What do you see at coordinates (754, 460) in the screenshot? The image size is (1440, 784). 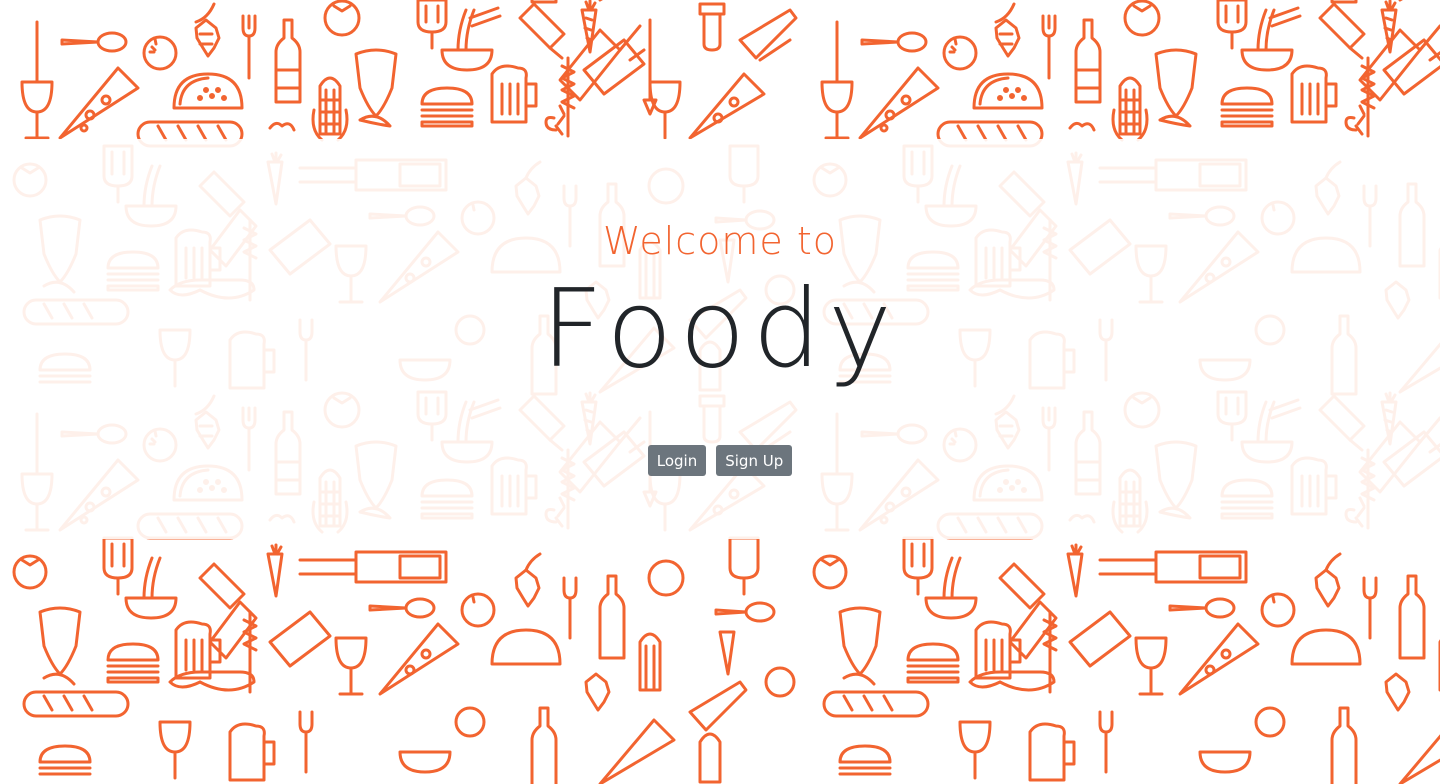 I see `signup-button: Sign Up` at bounding box center [754, 460].